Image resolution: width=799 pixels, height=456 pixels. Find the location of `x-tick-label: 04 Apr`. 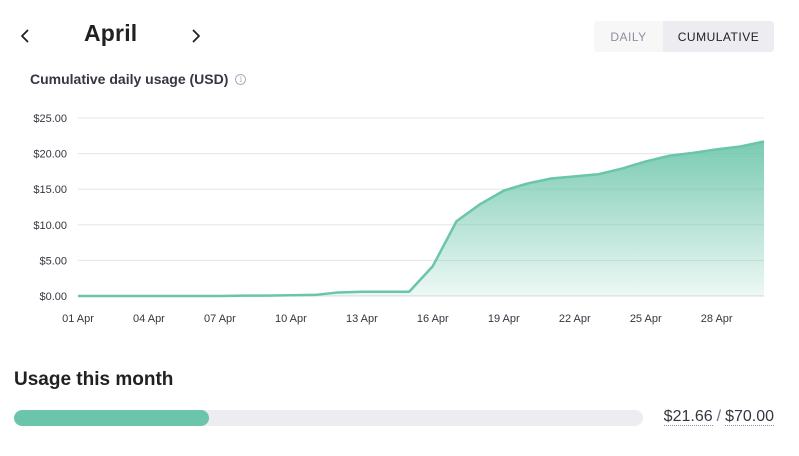

x-tick-label: 04 Apr is located at coordinates (149, 319).